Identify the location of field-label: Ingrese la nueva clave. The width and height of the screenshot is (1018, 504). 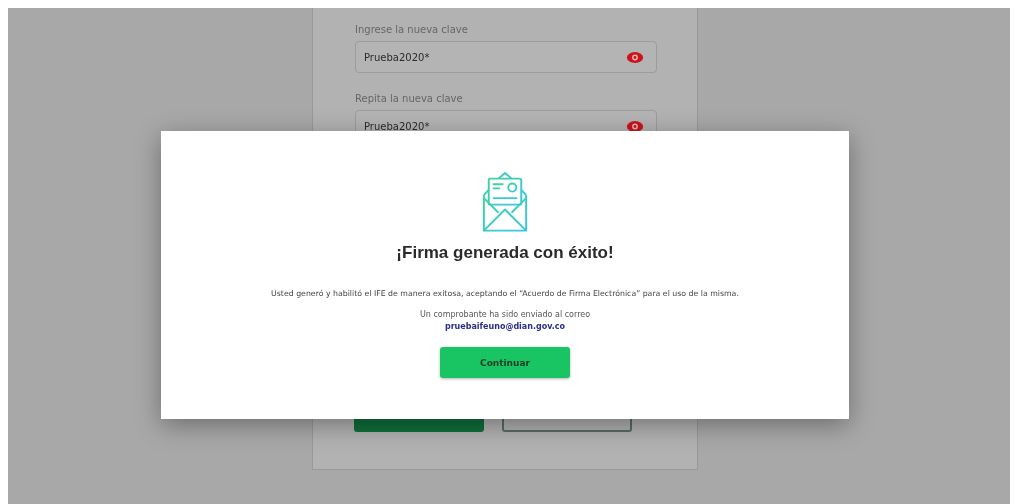
(411, 29).